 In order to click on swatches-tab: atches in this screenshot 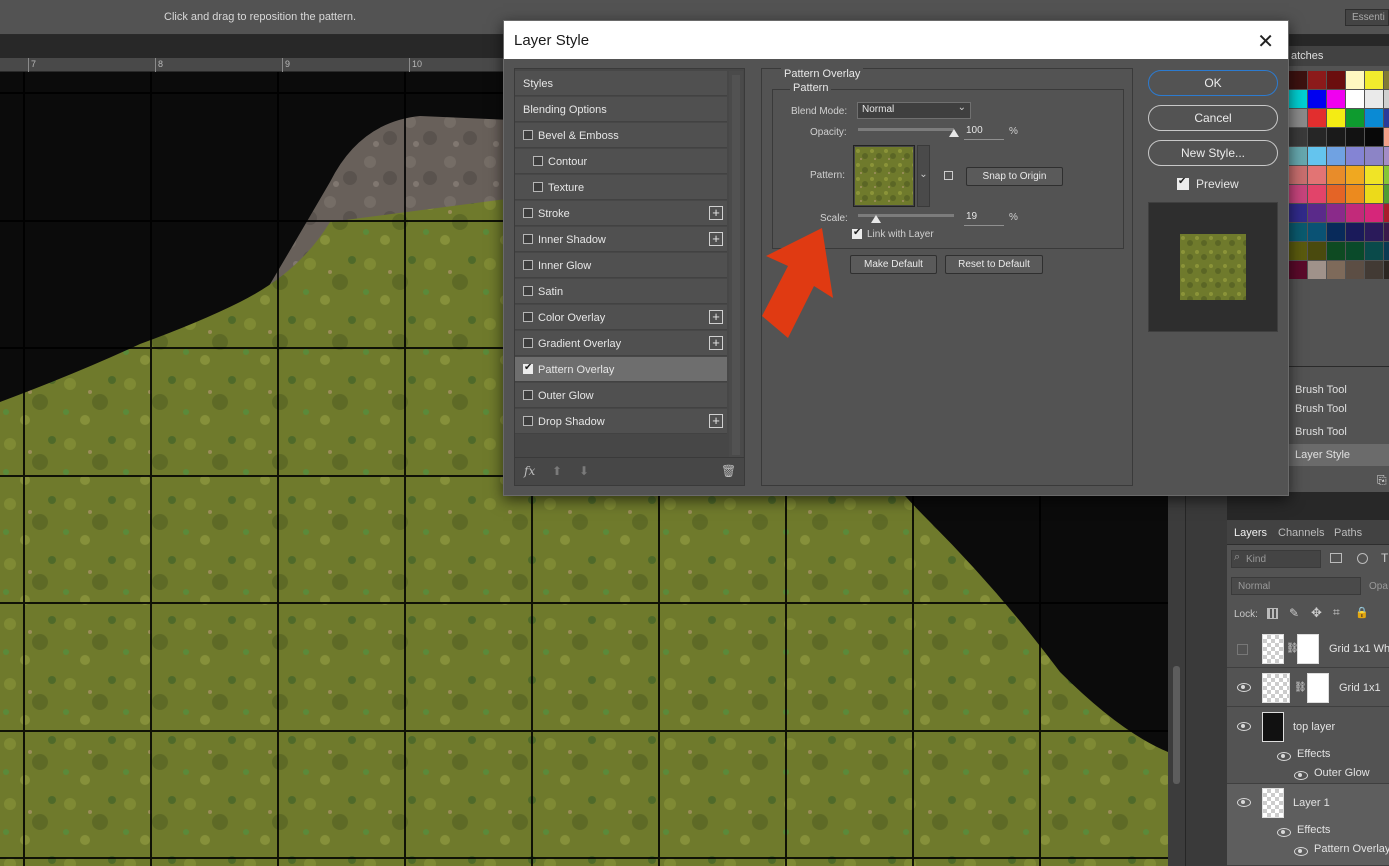, I will do `click(1339, 56)`.